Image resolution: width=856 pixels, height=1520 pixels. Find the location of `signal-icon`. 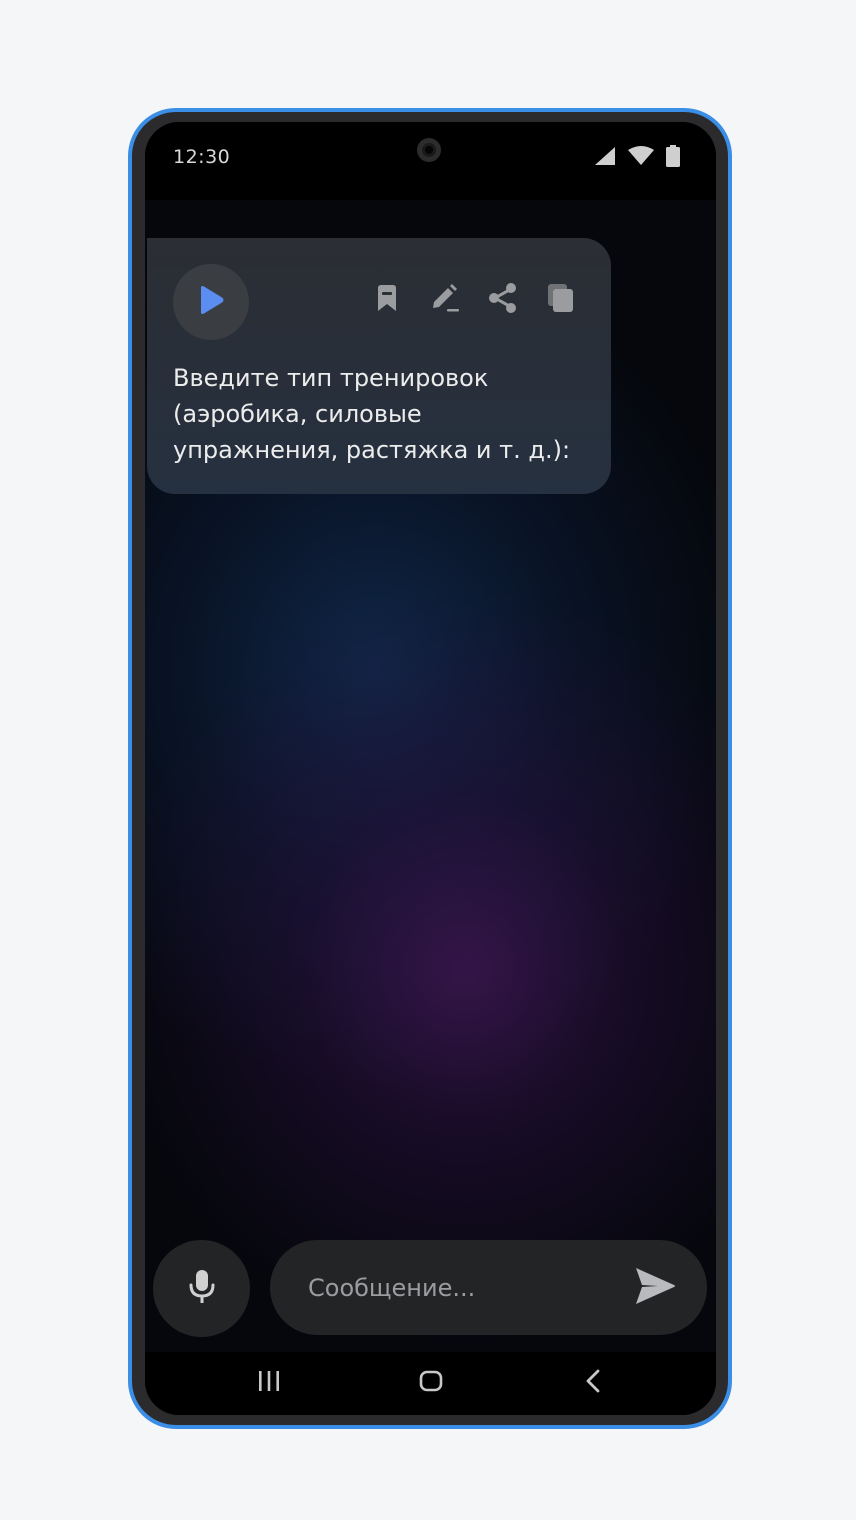

signal-icon is located at coordinates (605, 156).